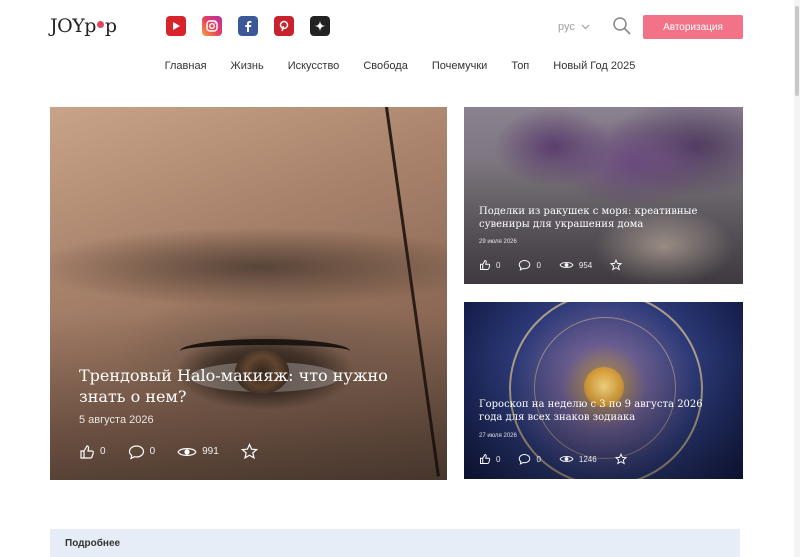 This screenshot has width=800, height=557. What do you see at coordinates (116, 420) in the screenshot?
I see `featured-date: 5 августа 2026` at bounding box center [116, 420].